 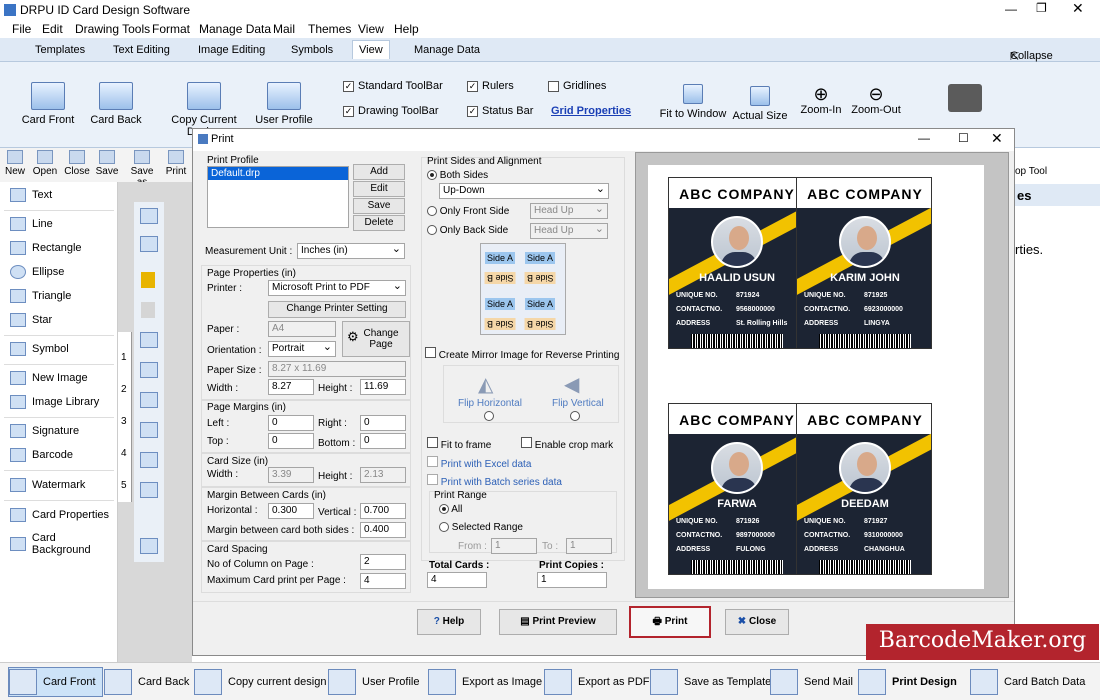 I want to click on status-bar-check: ✓ Status Bar, so click(x=500, y=111).